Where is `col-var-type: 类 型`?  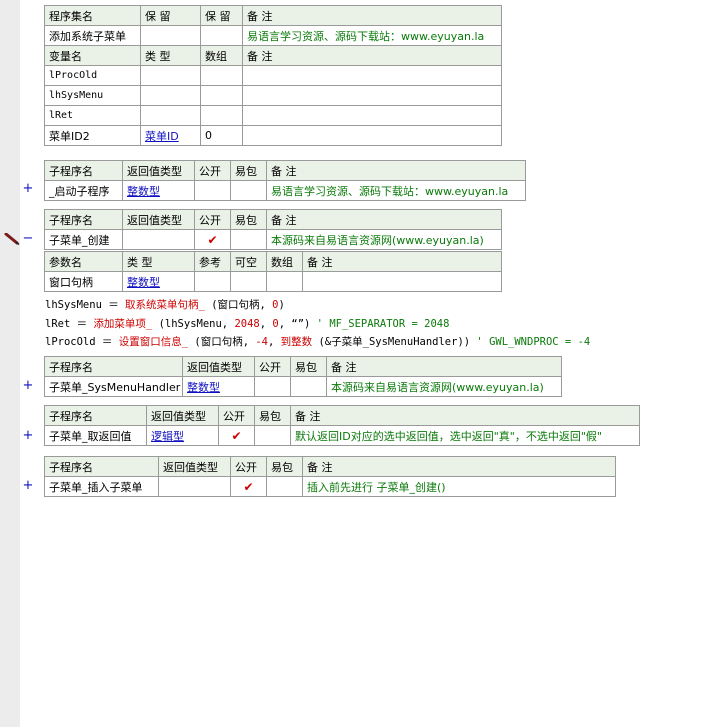
col-var-type: 类 型 is located at coordinates (170, 55).